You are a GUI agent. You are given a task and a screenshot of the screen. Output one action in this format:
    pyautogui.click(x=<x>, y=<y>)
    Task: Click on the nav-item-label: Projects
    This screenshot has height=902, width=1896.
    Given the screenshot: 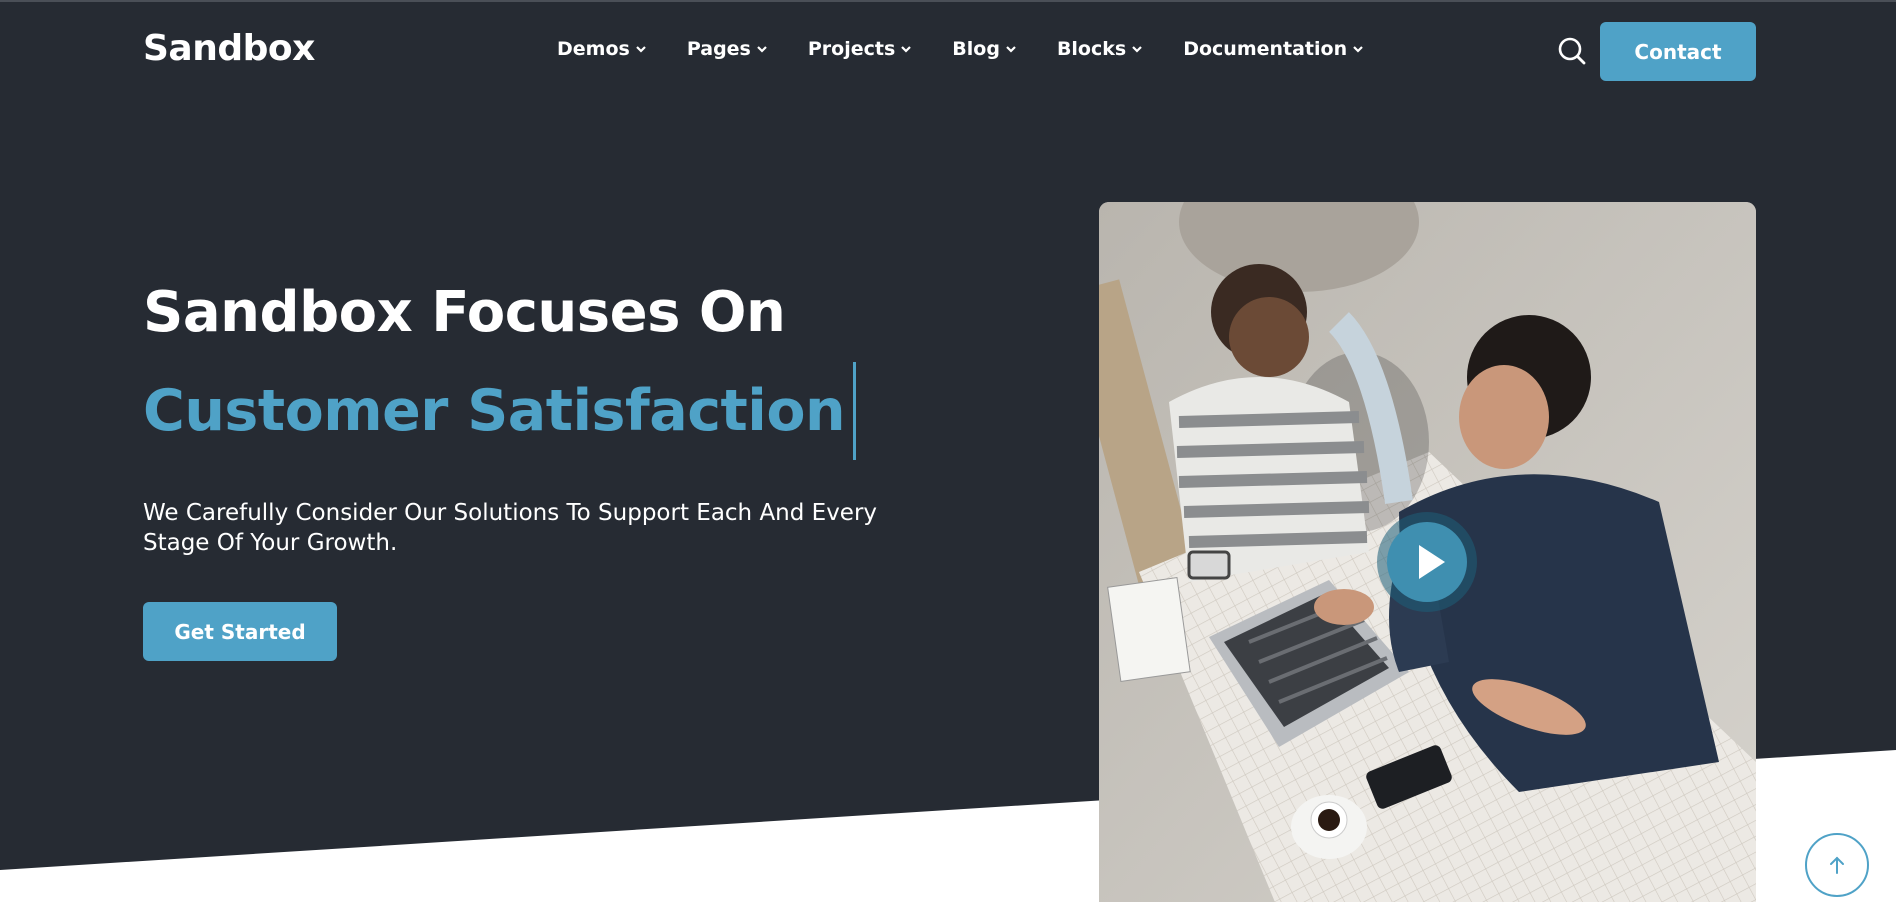 What is the action you would take?
    pyautogui.click(x=851, y=49)
    